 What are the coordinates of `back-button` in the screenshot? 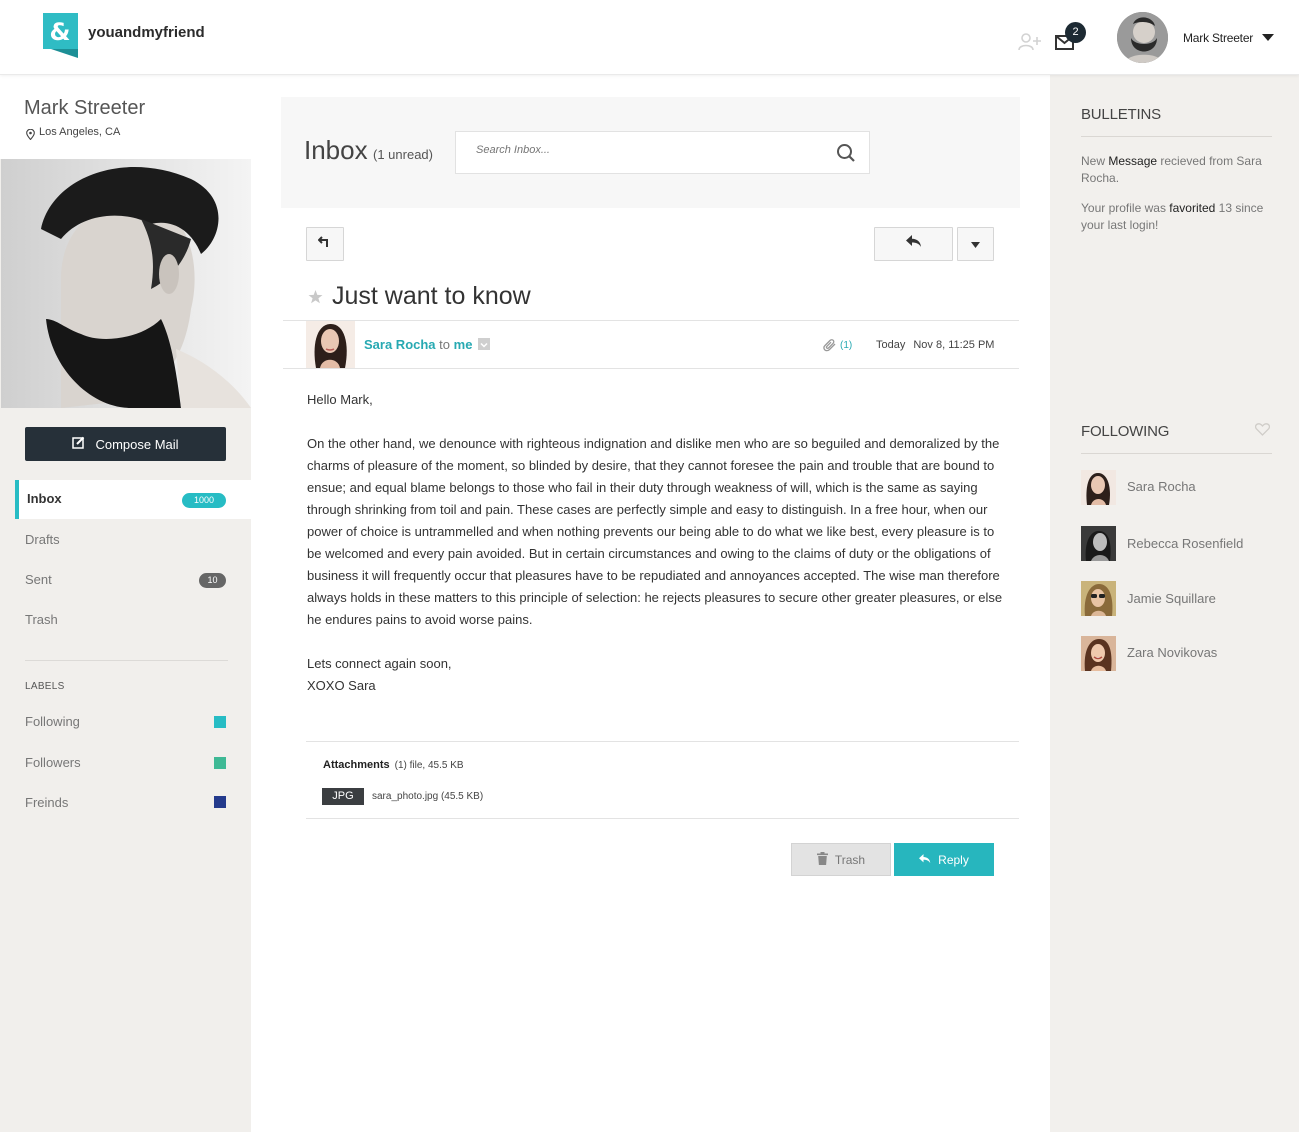 It's located at (325, 244).